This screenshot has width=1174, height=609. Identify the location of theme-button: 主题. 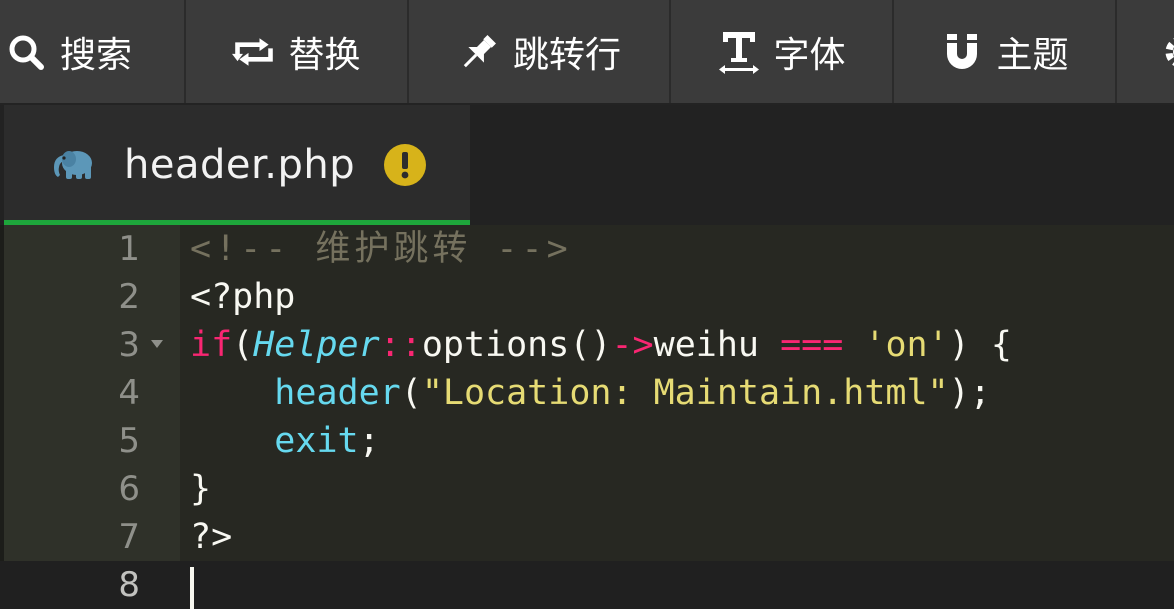
(1005, 51).